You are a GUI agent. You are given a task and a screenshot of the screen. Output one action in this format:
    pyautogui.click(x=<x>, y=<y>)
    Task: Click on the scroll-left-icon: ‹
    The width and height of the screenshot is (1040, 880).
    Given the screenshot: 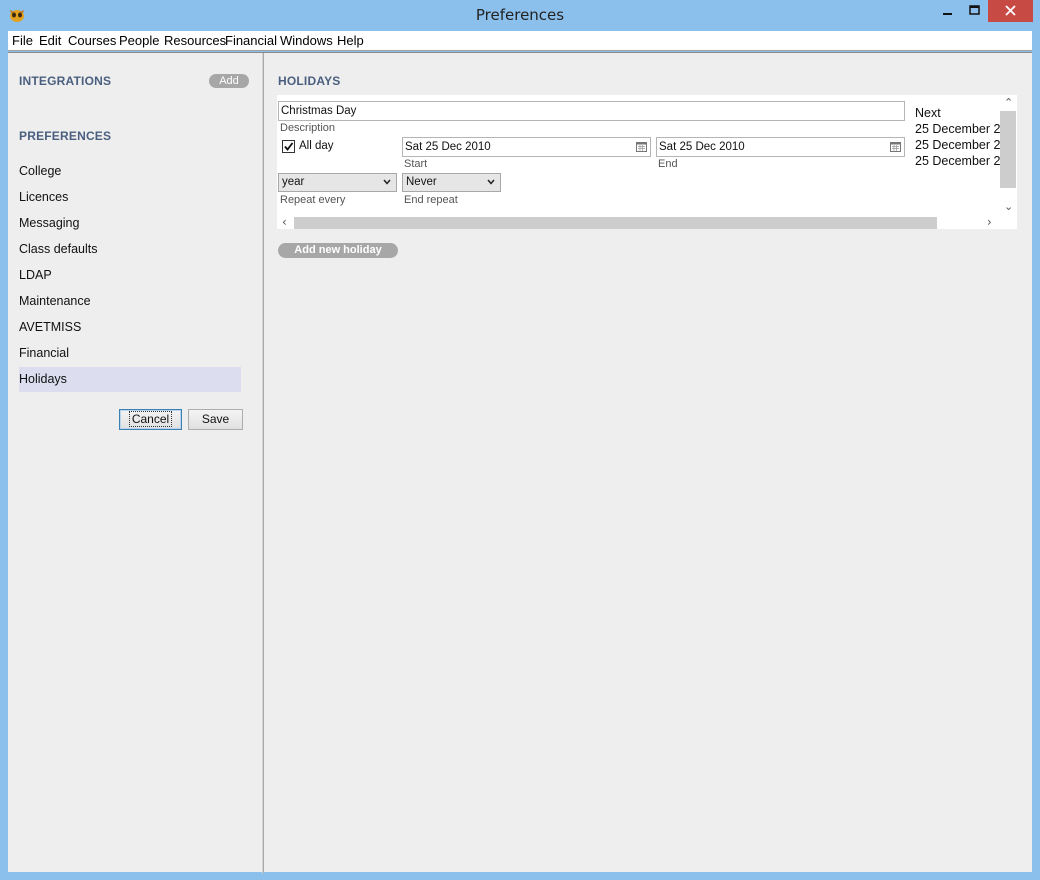 What is the action you would take?
    pyautogui.click(x=284, y=222)
    